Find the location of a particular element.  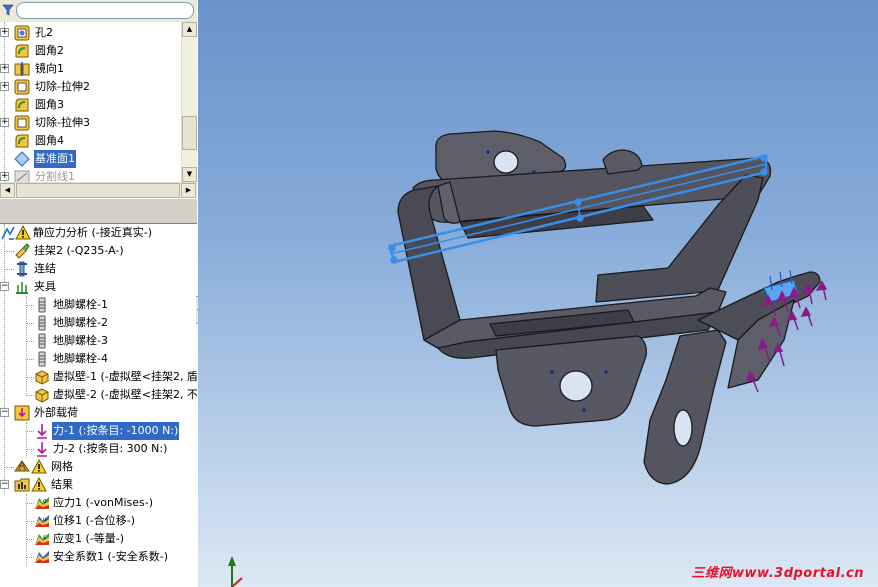

tree-item-force: 力-2 (:按条目: 300 N:) is located at coordinates (98, 449).